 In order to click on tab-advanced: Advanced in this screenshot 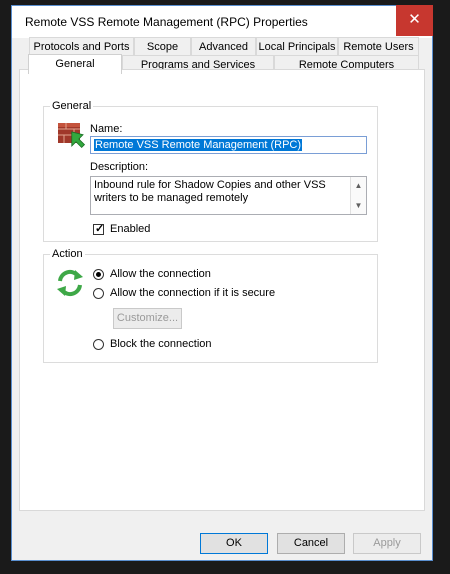, I will do `click(223, 46)`.